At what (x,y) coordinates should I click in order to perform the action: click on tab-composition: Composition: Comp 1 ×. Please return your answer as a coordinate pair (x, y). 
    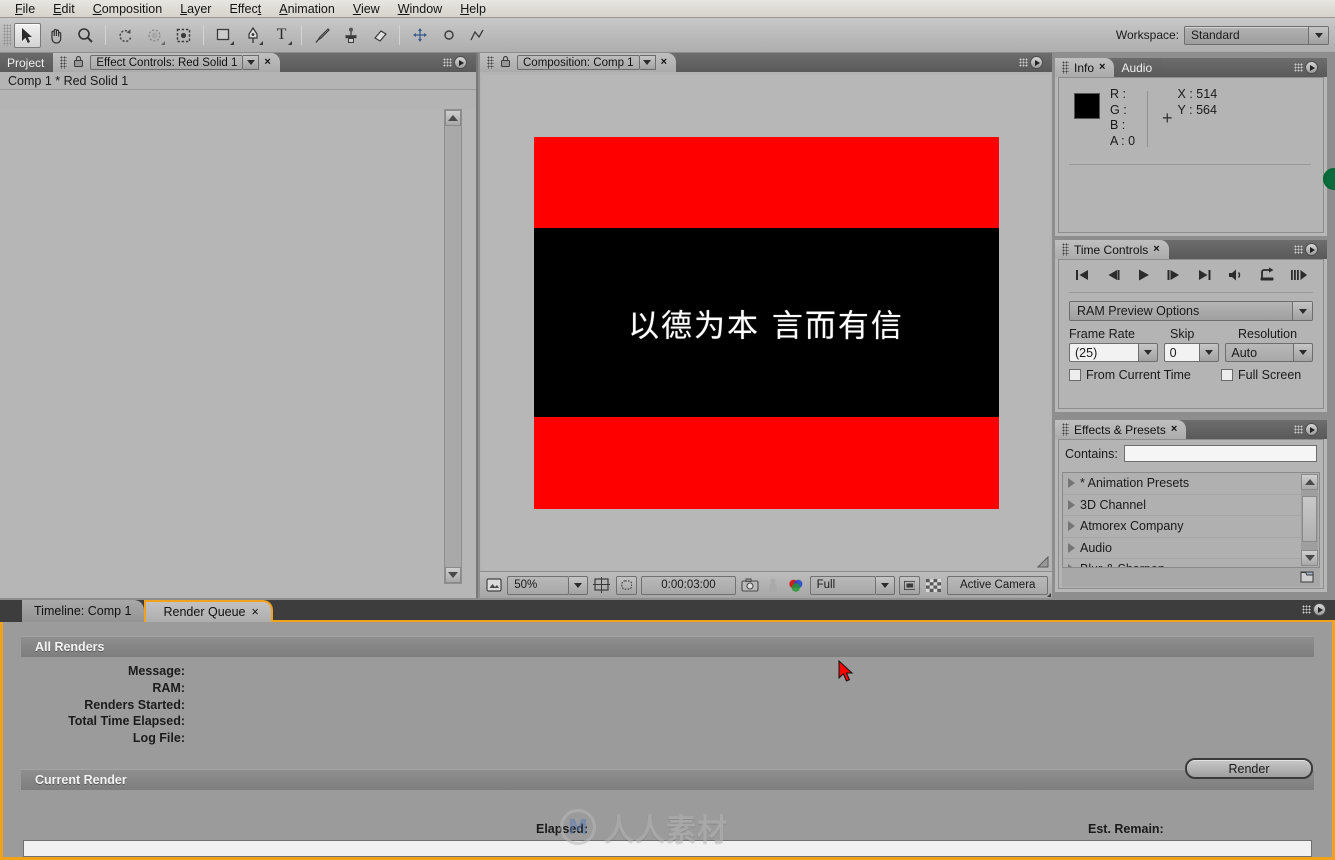
    Looking at the image, I should click on (578, 62).